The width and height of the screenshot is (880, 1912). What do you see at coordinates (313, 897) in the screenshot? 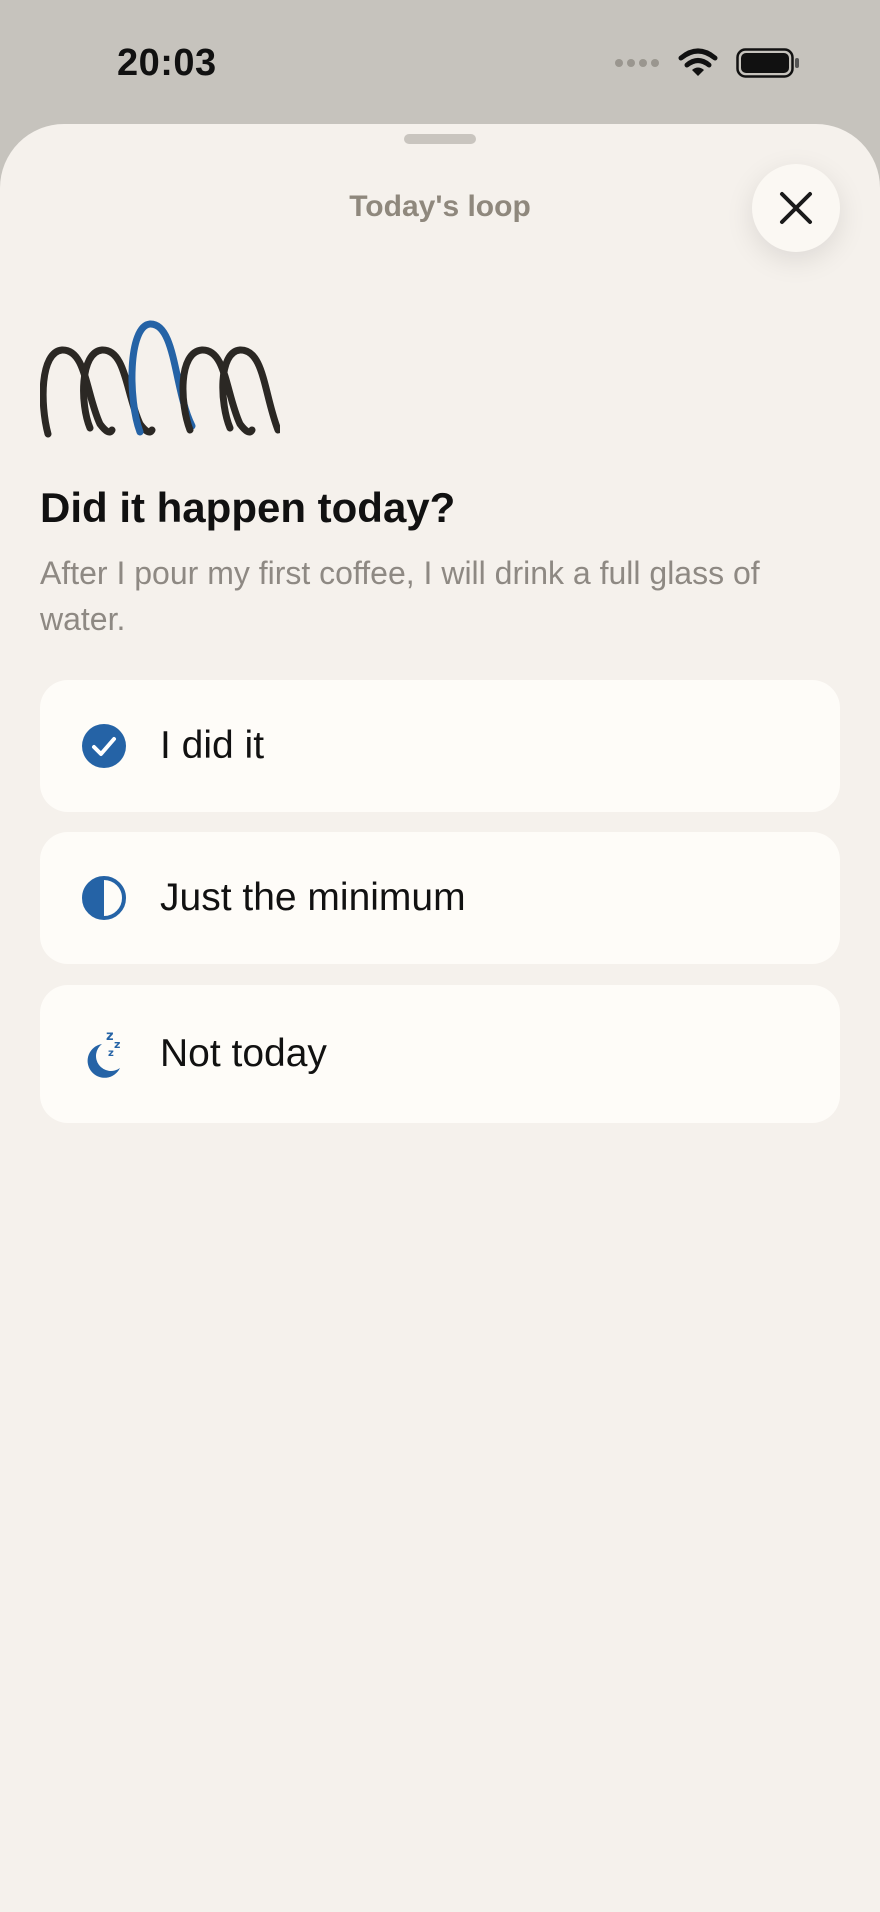
I see `option-label: Just the minimum` at bounding box center [313, 897].